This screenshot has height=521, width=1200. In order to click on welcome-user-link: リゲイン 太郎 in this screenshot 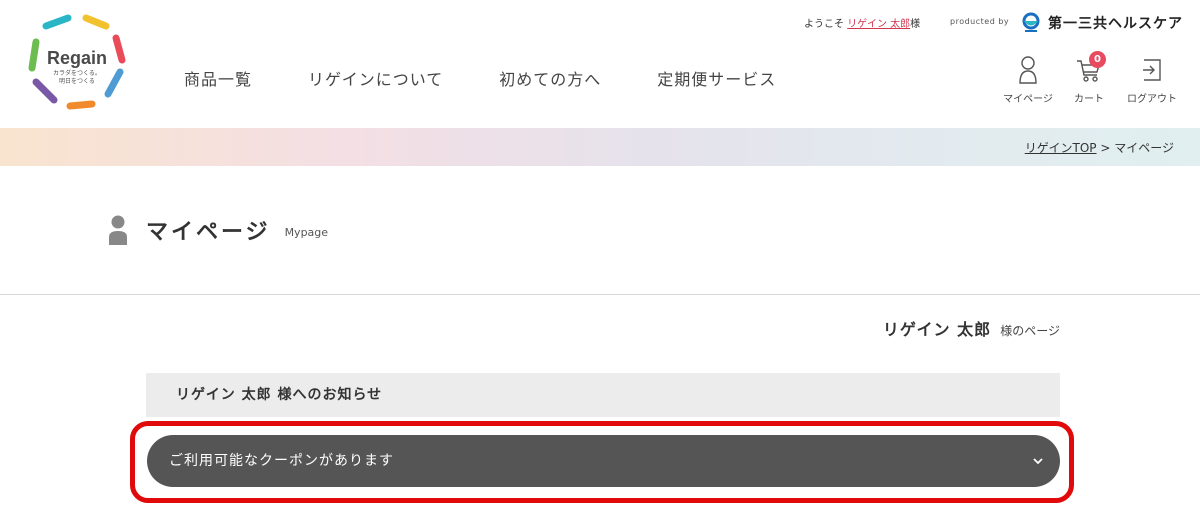, I will do `click(878, 24)`.